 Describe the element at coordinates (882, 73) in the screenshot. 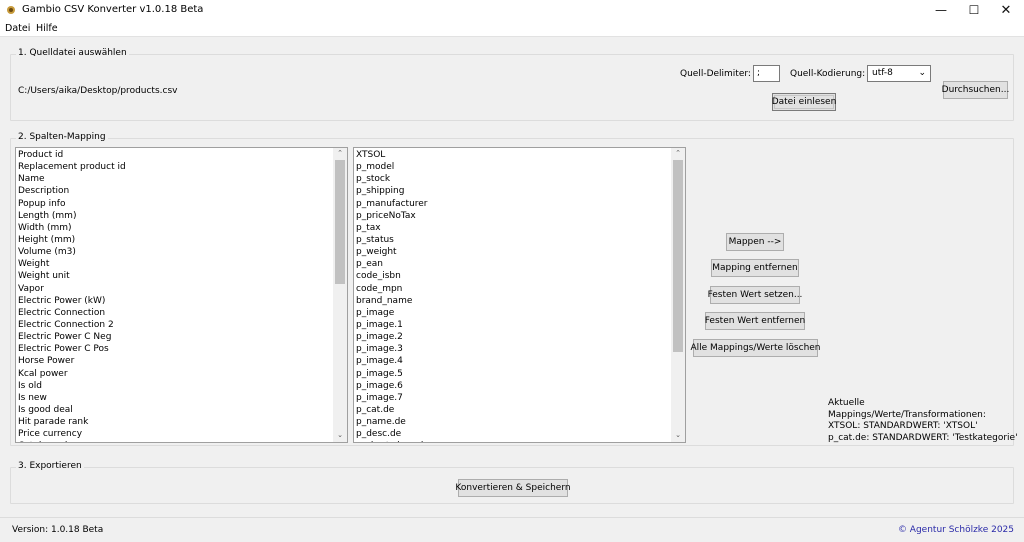

I see `encoding-value: utf-8` at that location.